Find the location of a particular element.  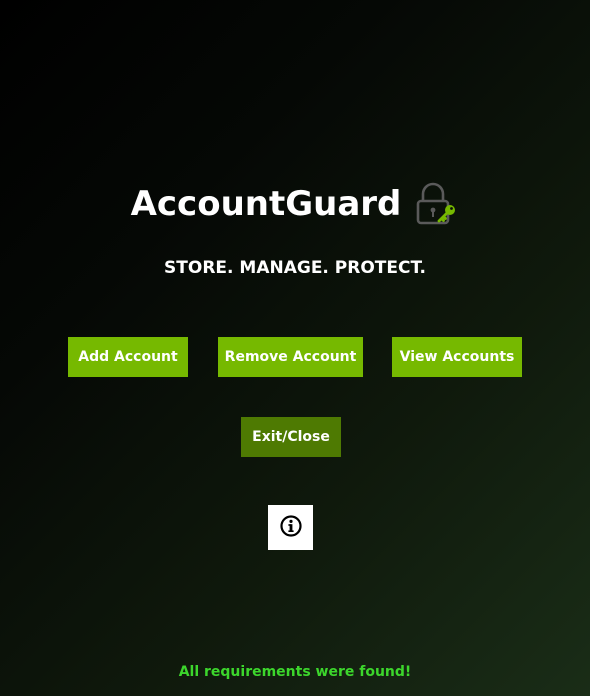

lock-key-icon is located at coordinates (437, 204).